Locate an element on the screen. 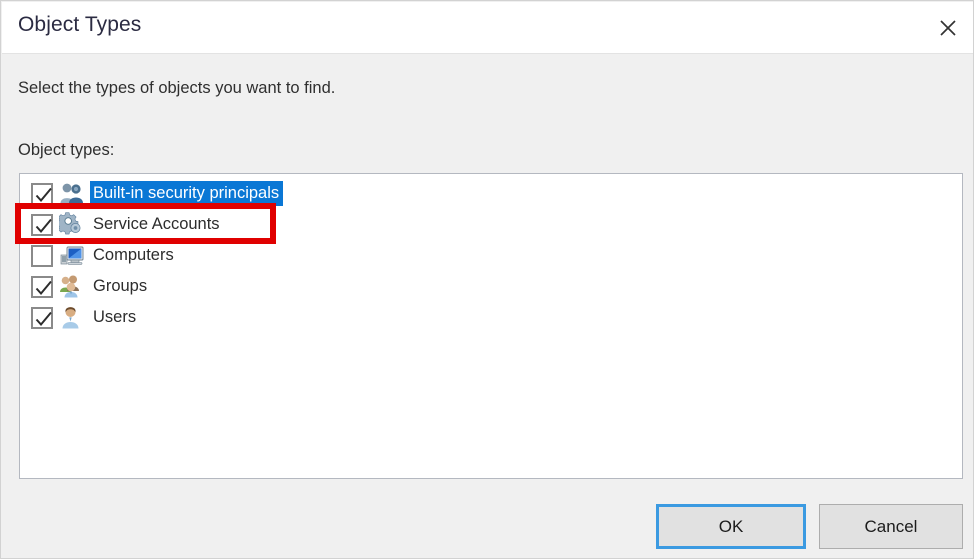 The image size is (974, 559). cancel-button: Cancel is located at coordinates (891, 526).